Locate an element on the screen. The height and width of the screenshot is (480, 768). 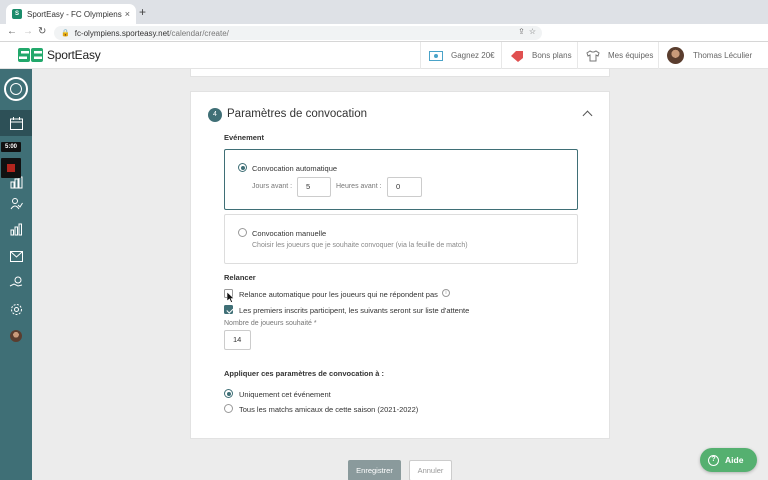
sidebar-item-calendar is located at coordinates (16, 123).